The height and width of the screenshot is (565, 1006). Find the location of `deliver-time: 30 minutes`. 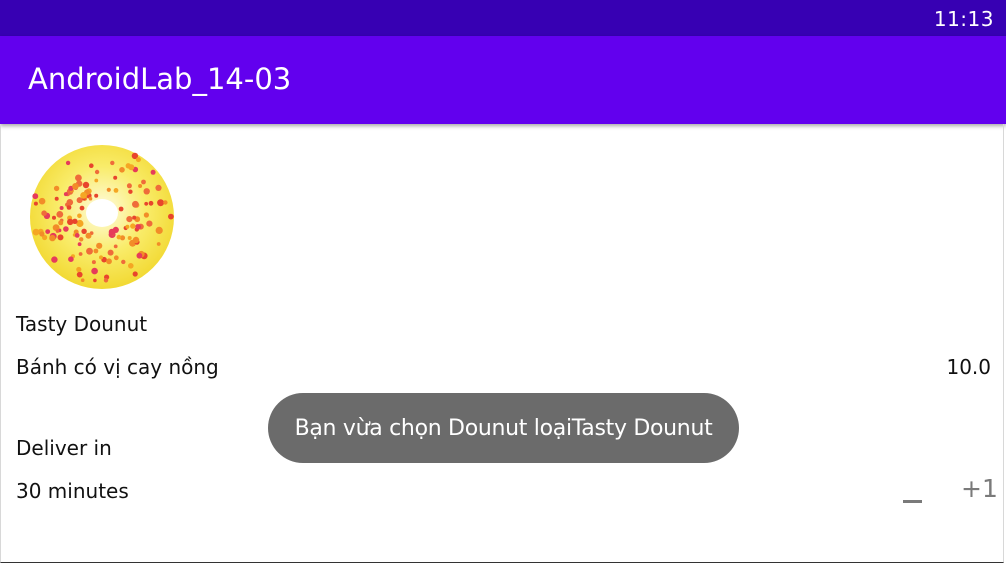

deliver-time: 30 minutes is located at coordinates (72, 491).